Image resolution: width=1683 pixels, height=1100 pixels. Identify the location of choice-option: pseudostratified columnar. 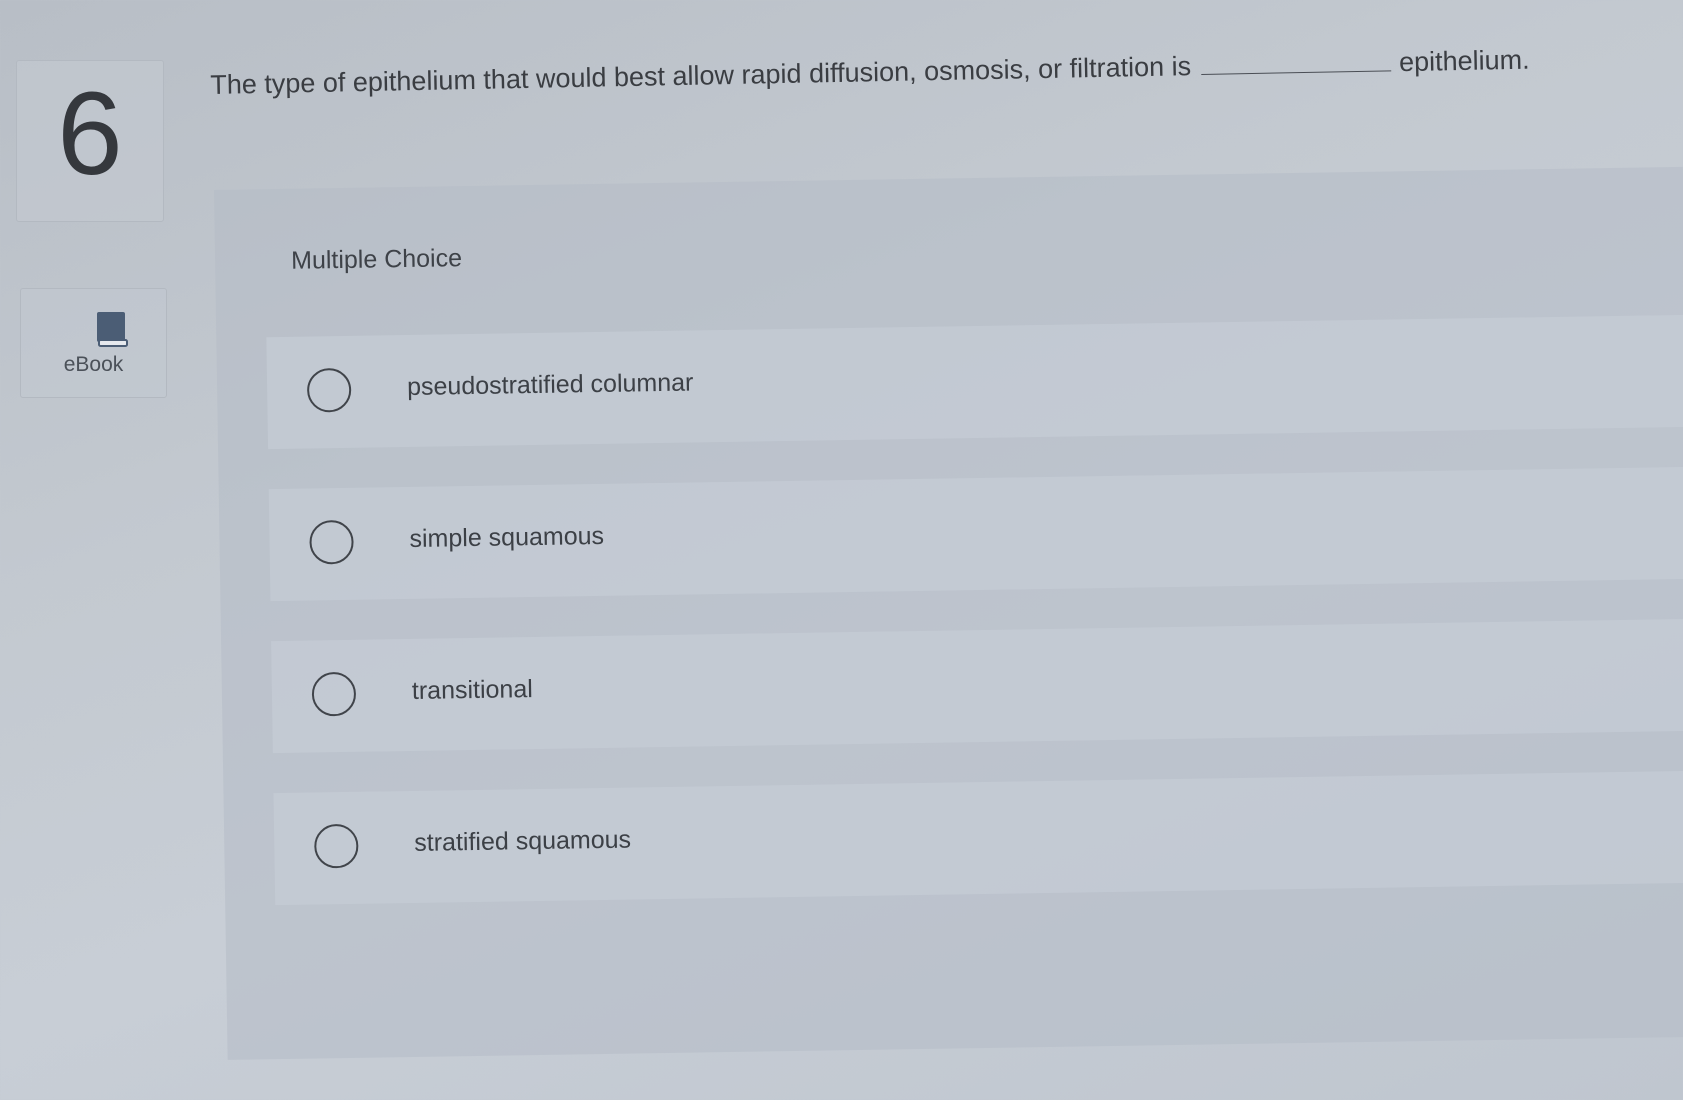
(974, 382).